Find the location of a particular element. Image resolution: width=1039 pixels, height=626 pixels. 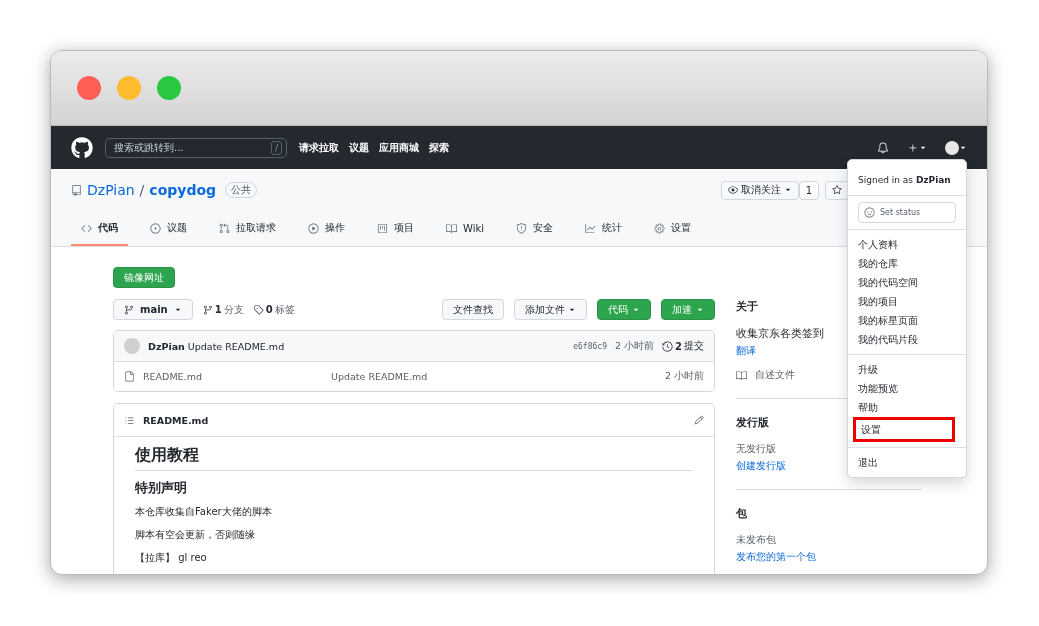

menu-item: 我的代码空间 is located at coordinates (907, 282).